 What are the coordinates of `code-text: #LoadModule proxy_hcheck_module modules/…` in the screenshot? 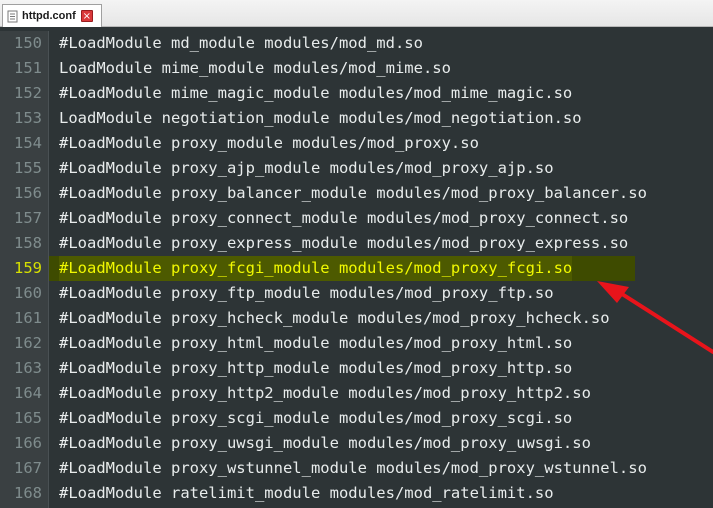 It's located at (334, 318).